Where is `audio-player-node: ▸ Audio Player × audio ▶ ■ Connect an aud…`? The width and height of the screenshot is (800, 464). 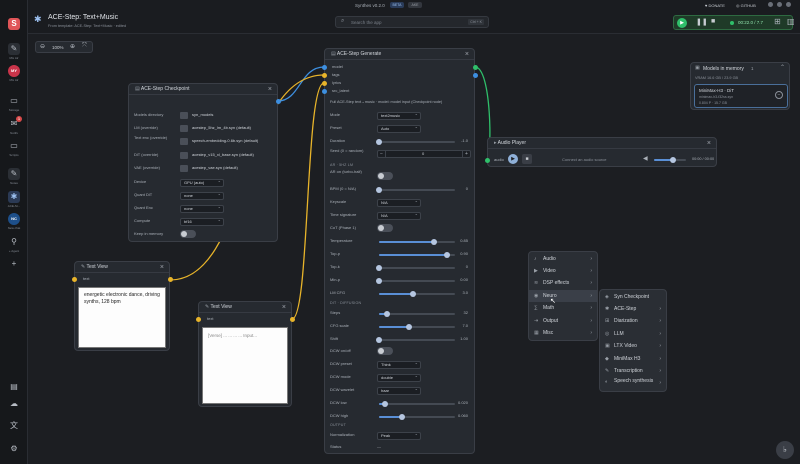
audio-player-node: ▸ Audio Player × audio ▶ ■ Connect an aud… is located at coordinates (601, 152).